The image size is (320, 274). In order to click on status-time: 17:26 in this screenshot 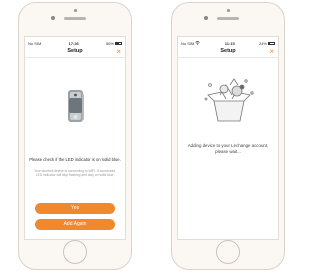, I will do `click(73, 43)`.